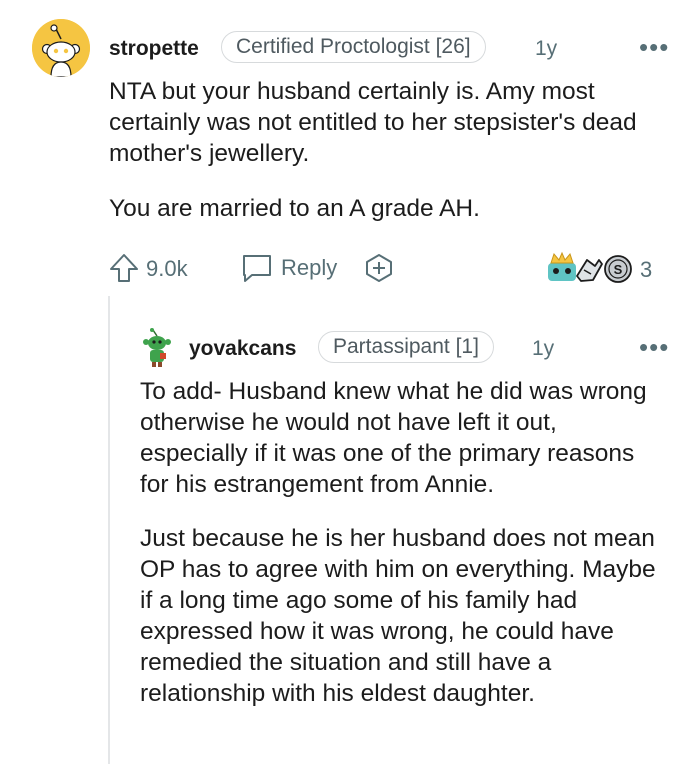 This screenshot has height=764, width=700. What do you see at coordinates (257, 268) in the screenshot?
I see `speech-bubble-icon` at bounding box center [257, 268].